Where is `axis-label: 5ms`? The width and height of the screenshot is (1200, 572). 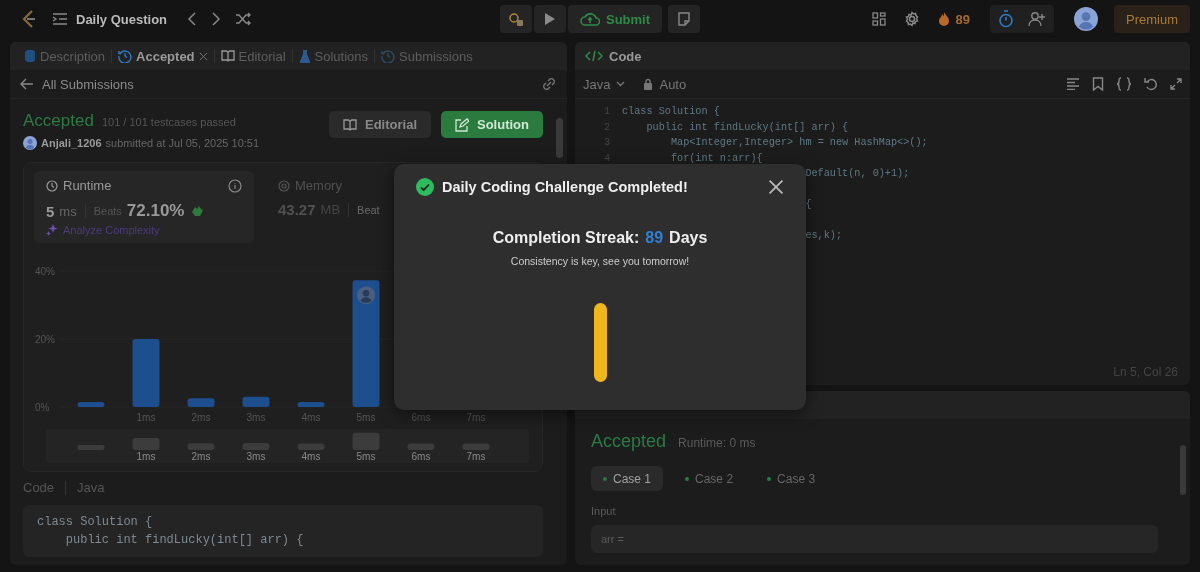 axis-label: 5ms is located at coordinates (366, 456).